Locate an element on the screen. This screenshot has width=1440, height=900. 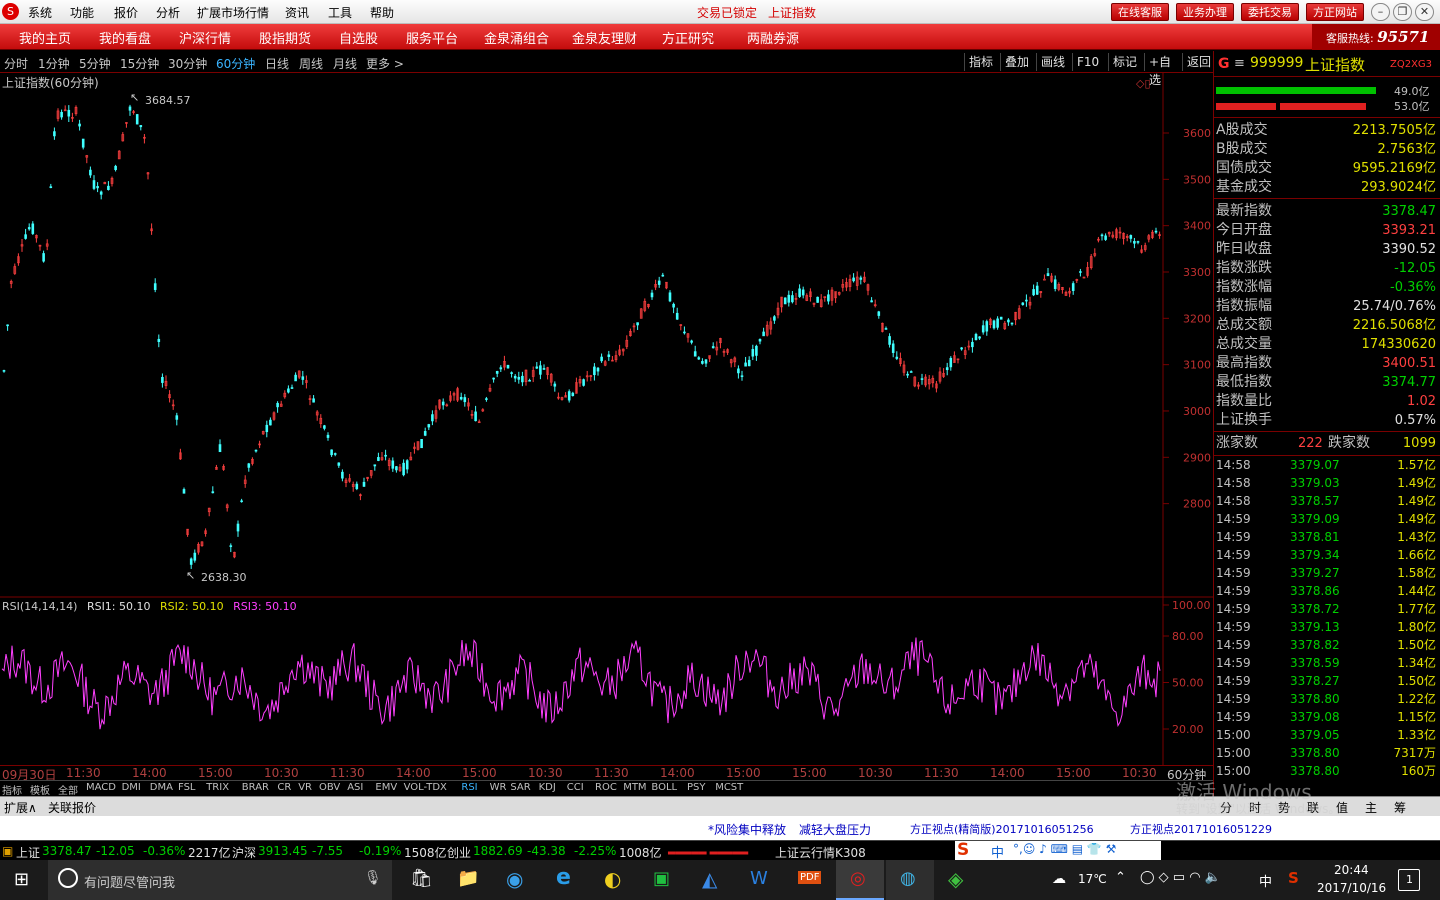
app-slot-2: ◍ is located at coordinates (910, 880).